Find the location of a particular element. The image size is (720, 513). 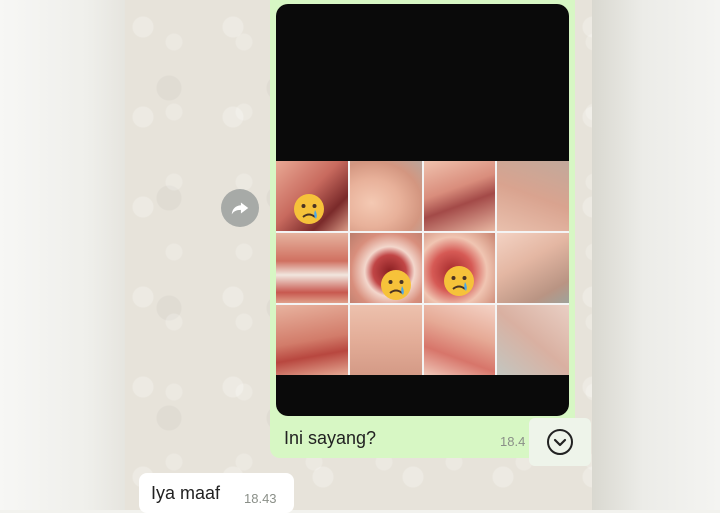

outgoing-message-time: 18.4 is located at coordinates (513, 441).